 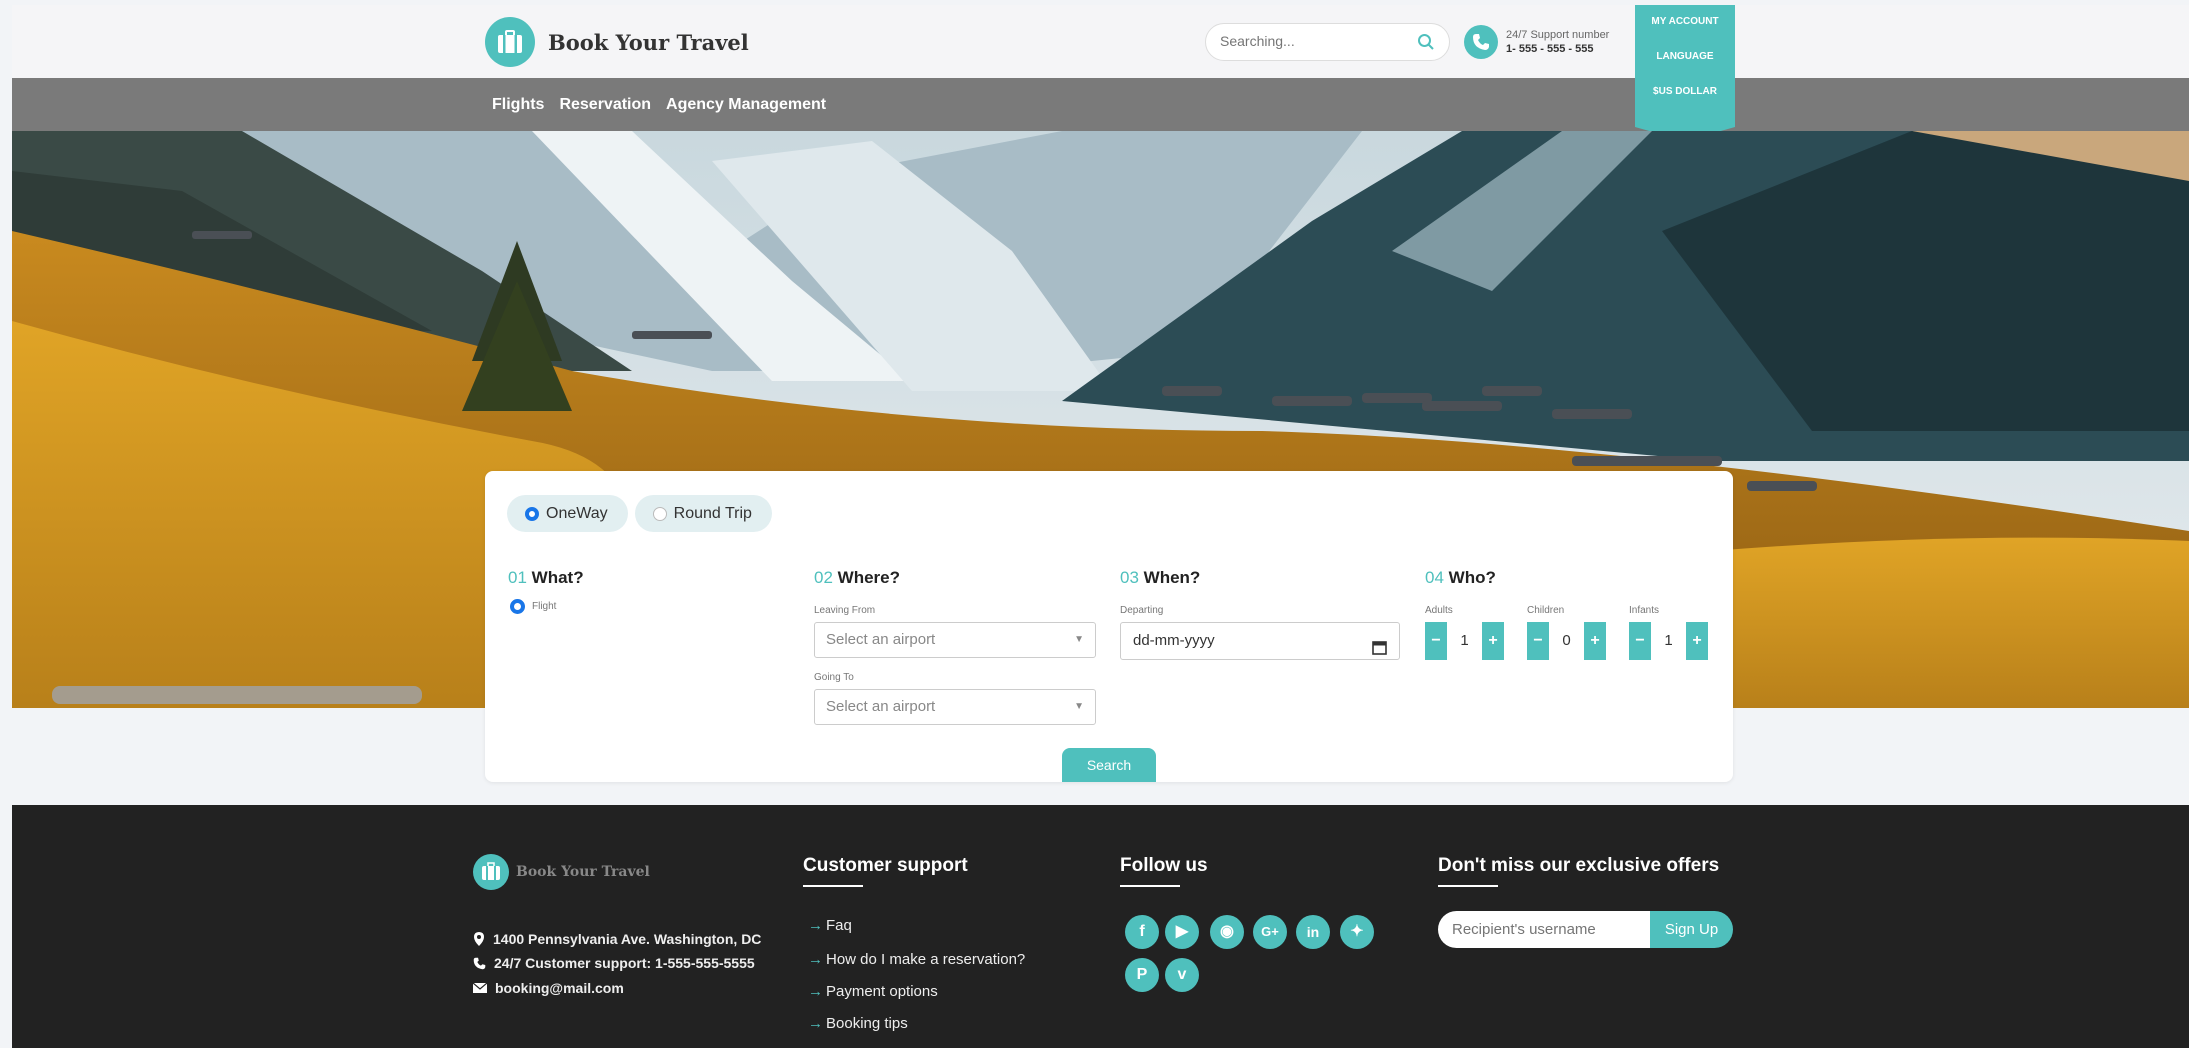 I want to click on linkedin-icon: in, so click(x=1313, y=932).